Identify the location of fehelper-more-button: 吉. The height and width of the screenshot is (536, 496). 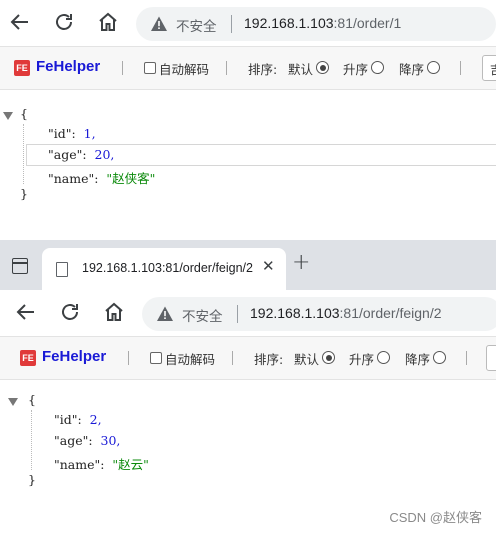
(489, 68).